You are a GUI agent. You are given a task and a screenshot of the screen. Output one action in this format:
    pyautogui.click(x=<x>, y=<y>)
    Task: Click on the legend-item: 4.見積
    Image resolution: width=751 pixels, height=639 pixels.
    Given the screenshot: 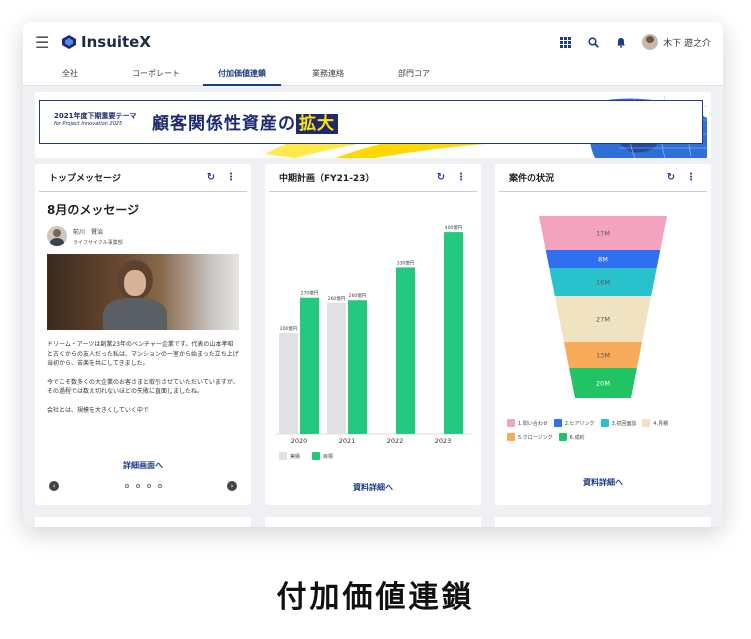 What is the action you would take?
    pyautogui.click(x=655, y=423)
    